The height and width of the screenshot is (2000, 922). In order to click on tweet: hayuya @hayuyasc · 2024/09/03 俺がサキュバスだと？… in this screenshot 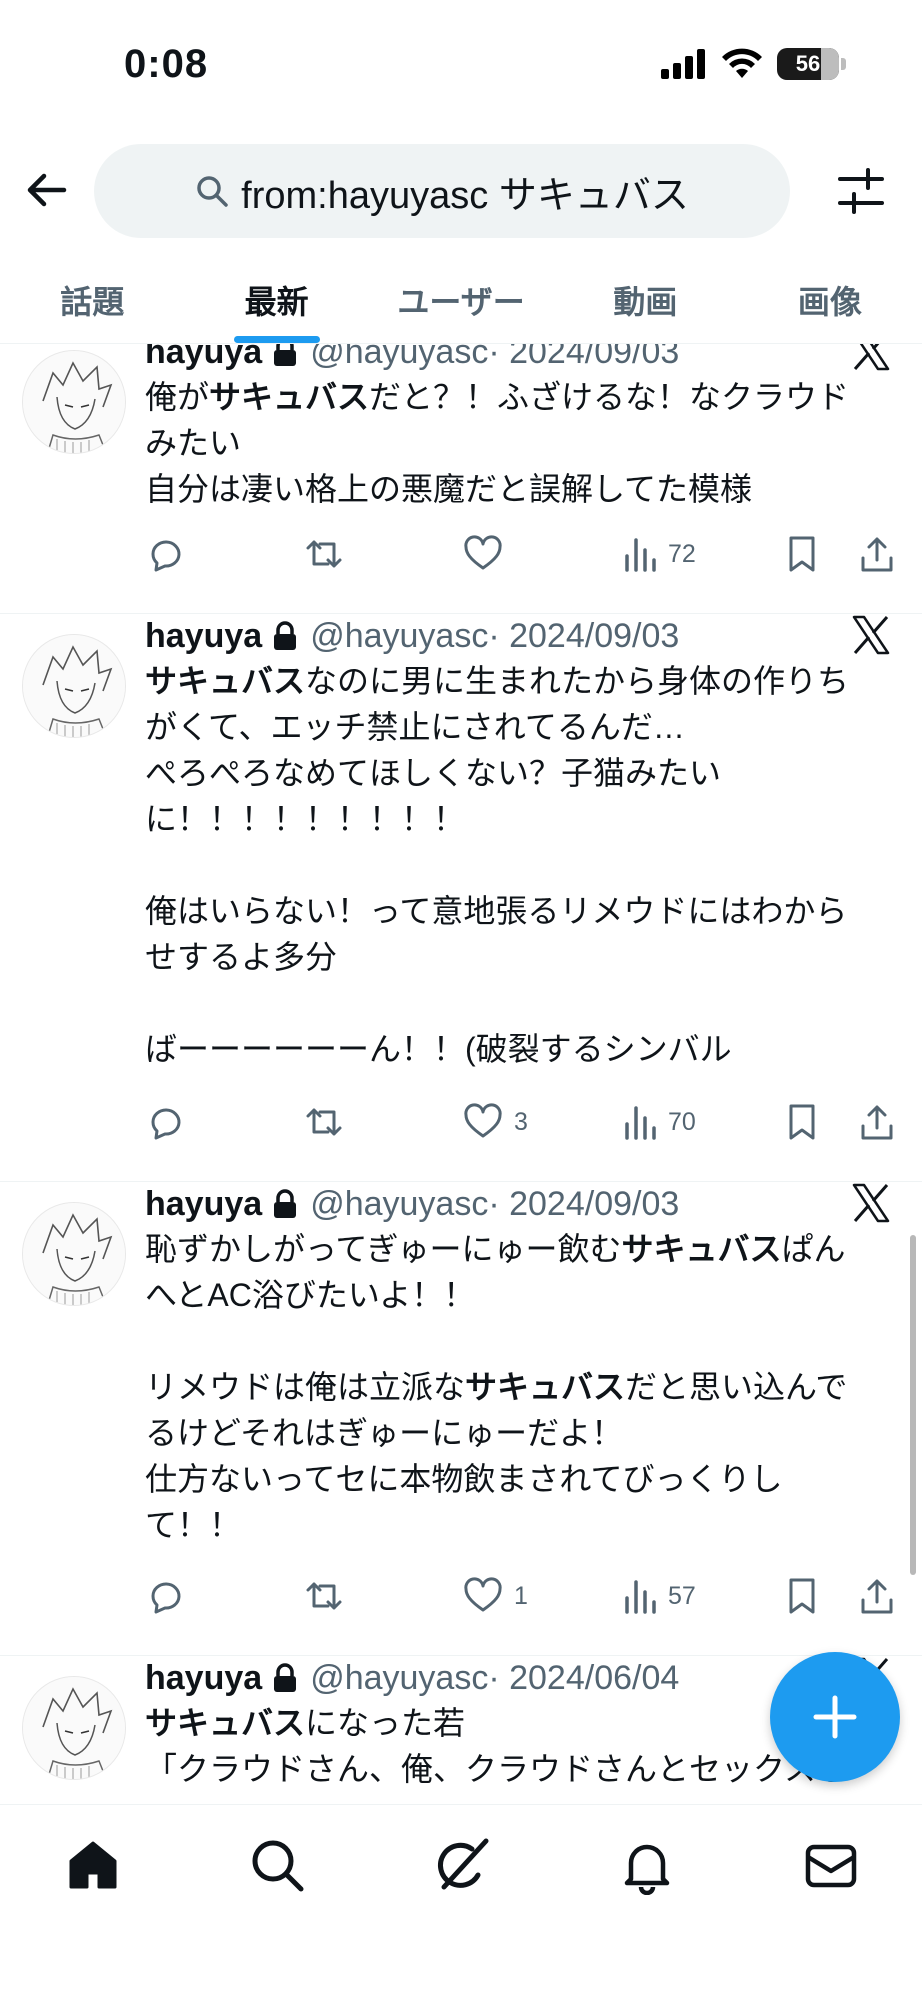, I will do `click(461, 479)`.